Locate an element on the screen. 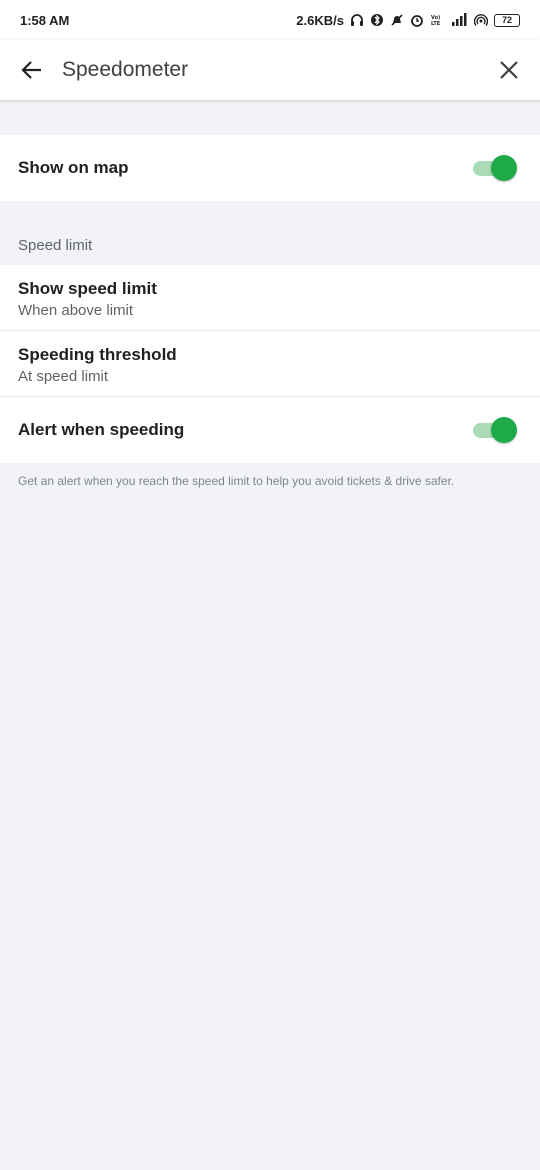 The height and width of the screenshot is (1170, 540). status-icons: 2.6KB/s Vo) LTE 72 is located at coordinates (408, 20).